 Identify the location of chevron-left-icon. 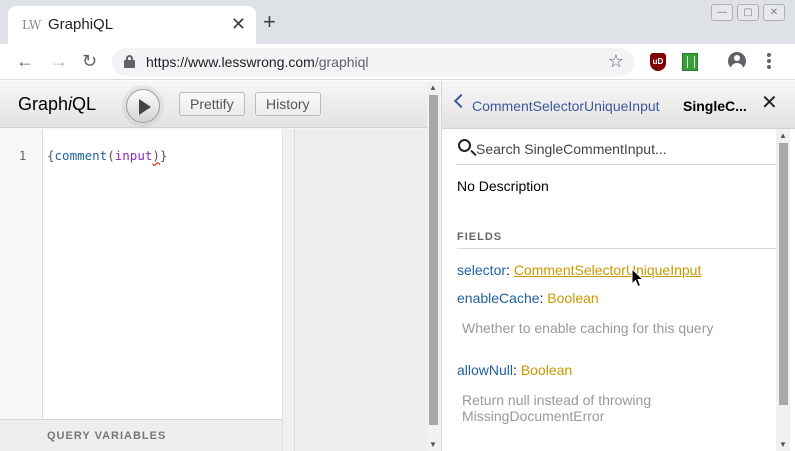
(461, 101).